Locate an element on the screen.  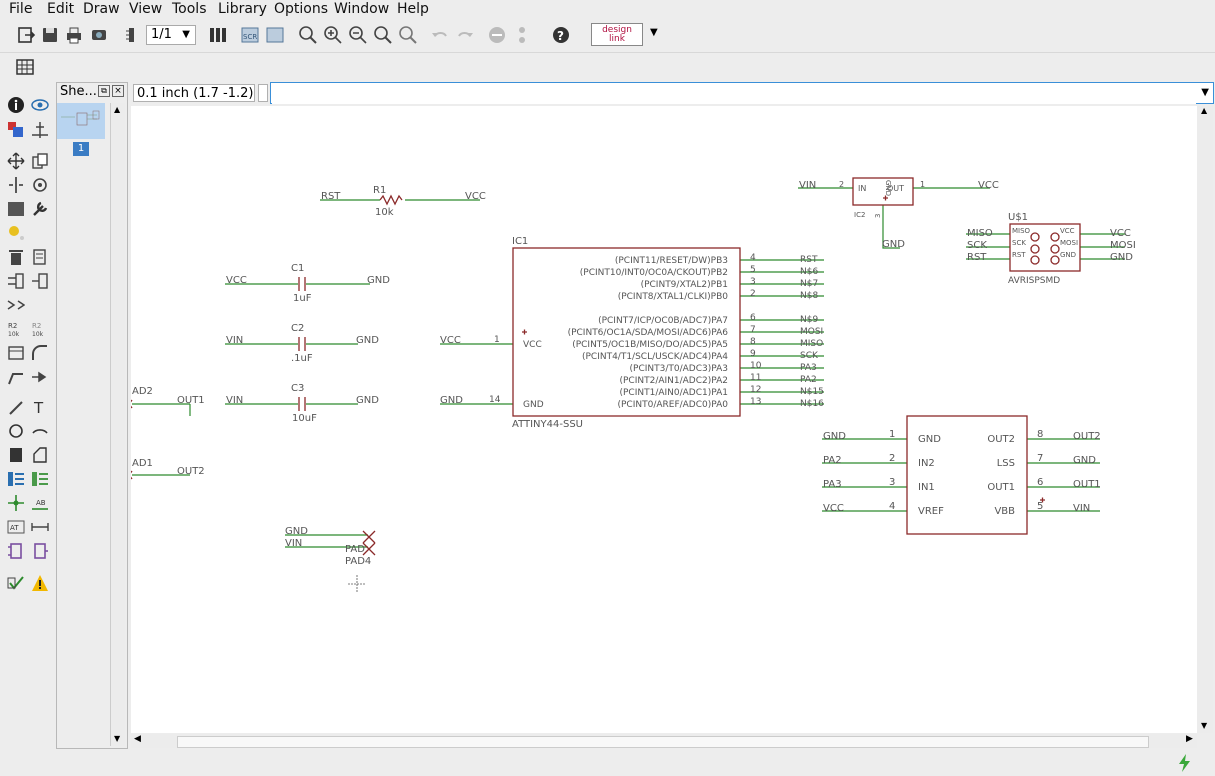
redo-icon is located at coordinates (465, 35).